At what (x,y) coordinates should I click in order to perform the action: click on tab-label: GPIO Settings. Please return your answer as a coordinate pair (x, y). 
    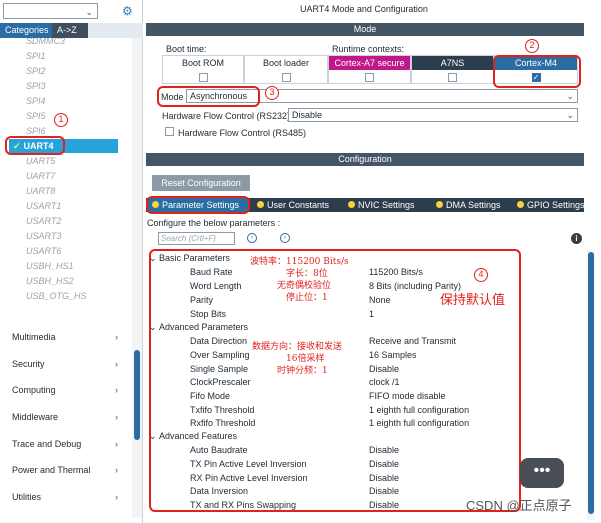
    Looking at the image, I should click on (556, 205).